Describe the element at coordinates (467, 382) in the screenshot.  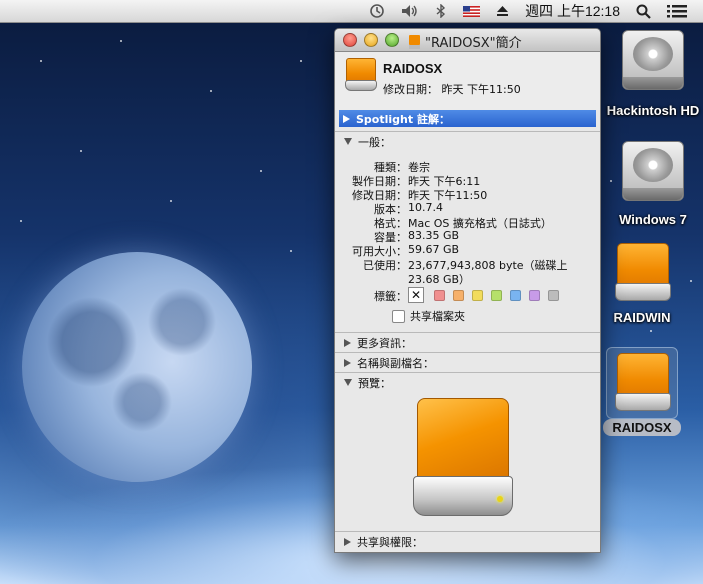
I see `preview-disclosure: 預覽：` at that location.